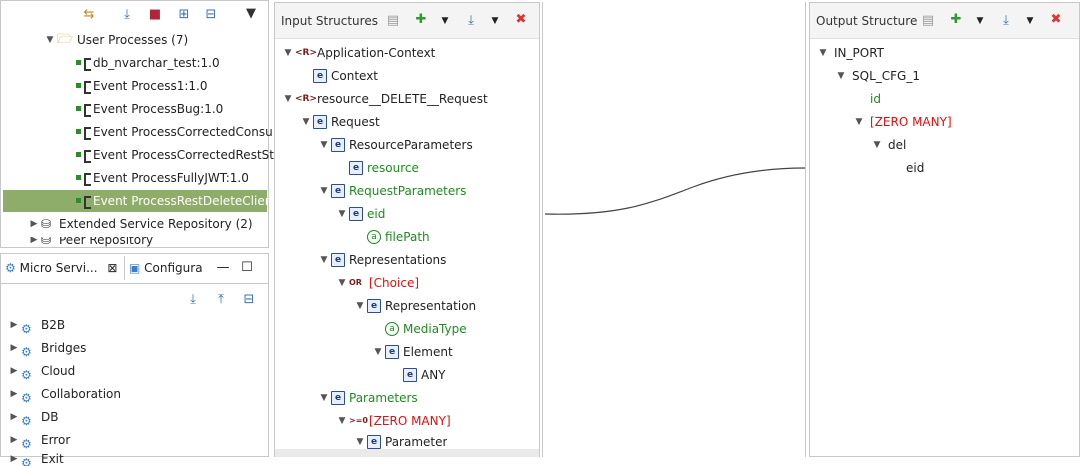 This screenshot has width=1080, height=466. What do you see at coordinates (393, 421) in the screenshot?
I see `input-tree-node: ▼ >=0 [ZERO MANY]` at bounding box center [393, 421].